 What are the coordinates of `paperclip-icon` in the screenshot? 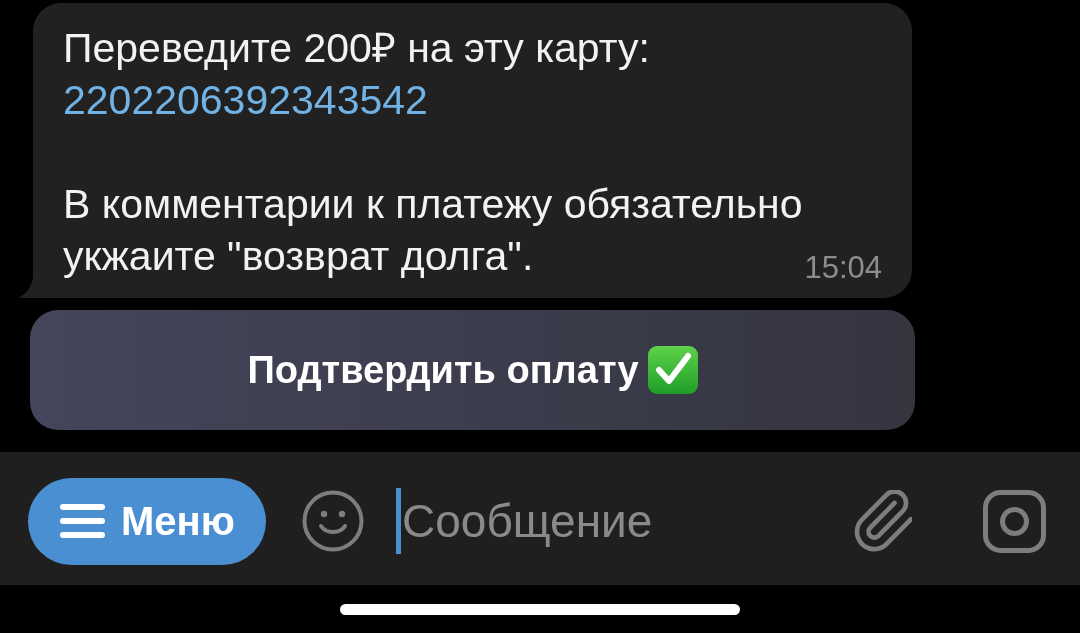 It's located at (883, 521).